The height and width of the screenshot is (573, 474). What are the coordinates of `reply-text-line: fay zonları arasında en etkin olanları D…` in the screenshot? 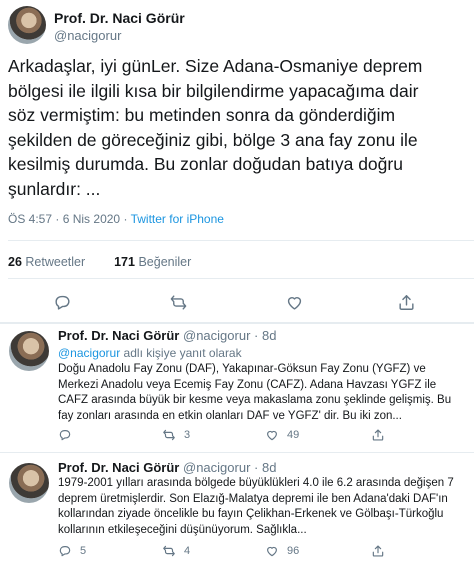 It's located at (230, 415).